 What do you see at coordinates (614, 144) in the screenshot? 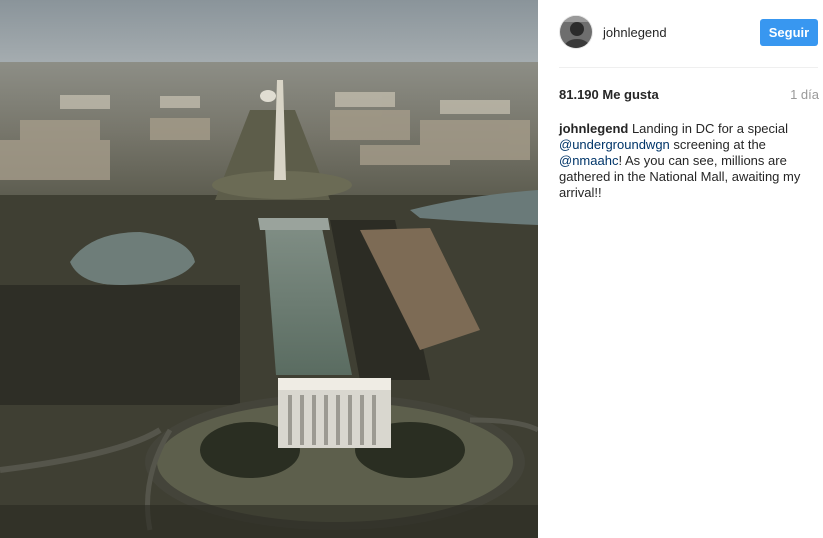
I see `caption-mention-undergroundwgn: @undergroundwgn` at bounding box center [614, 144].